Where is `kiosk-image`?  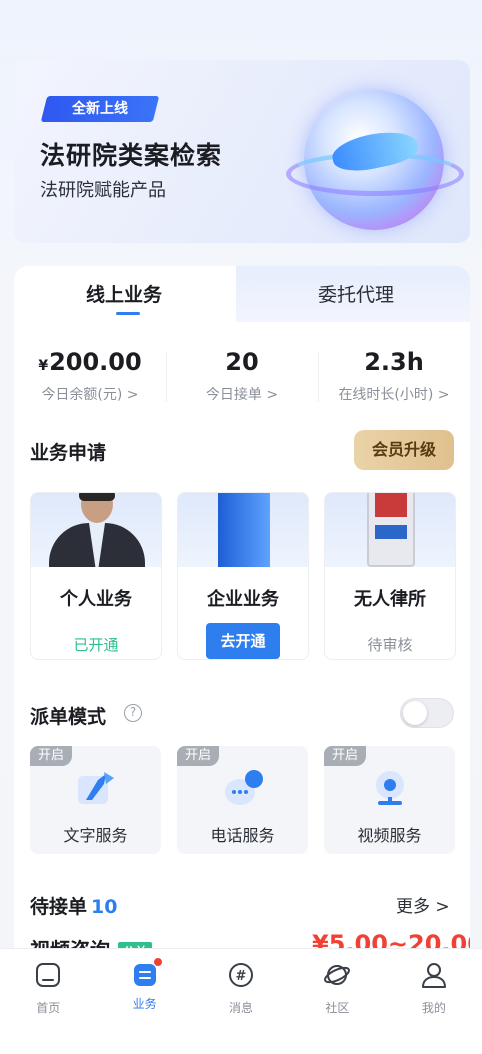 kiosk-image is located at coordinates (390, 530).